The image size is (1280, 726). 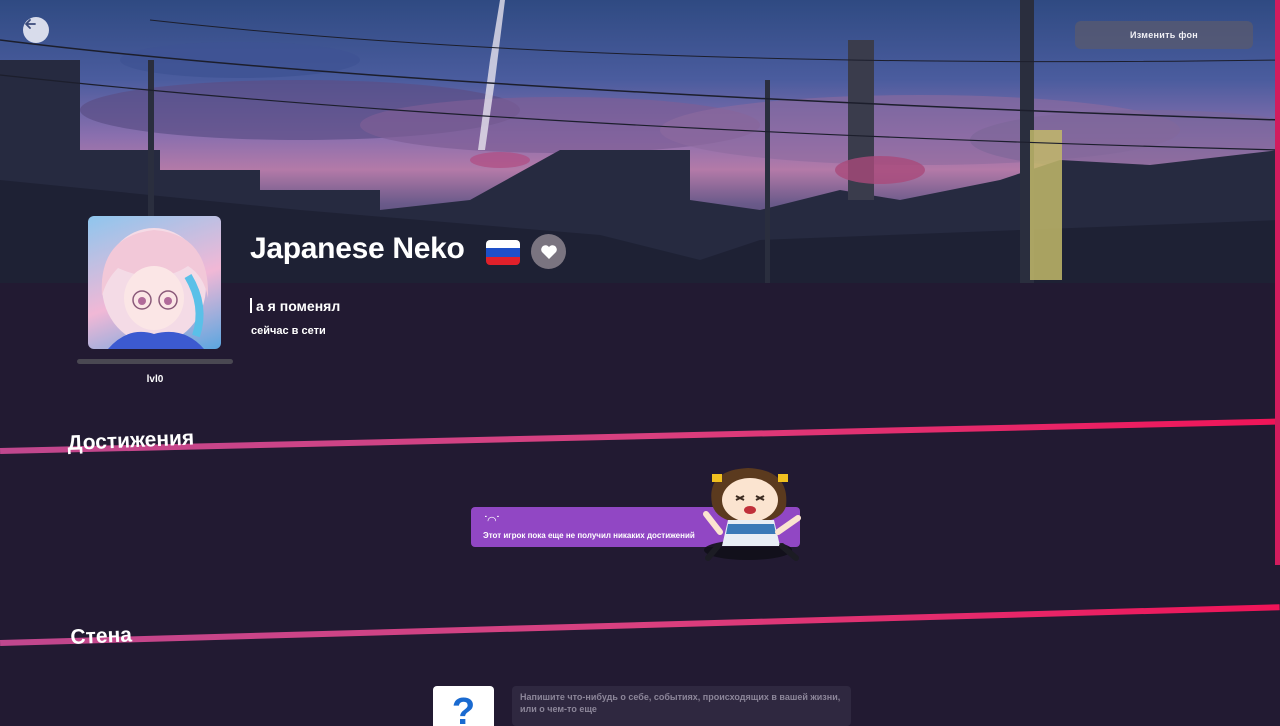 I want to click on arrow-left-icon, so click(x=30, y=24).